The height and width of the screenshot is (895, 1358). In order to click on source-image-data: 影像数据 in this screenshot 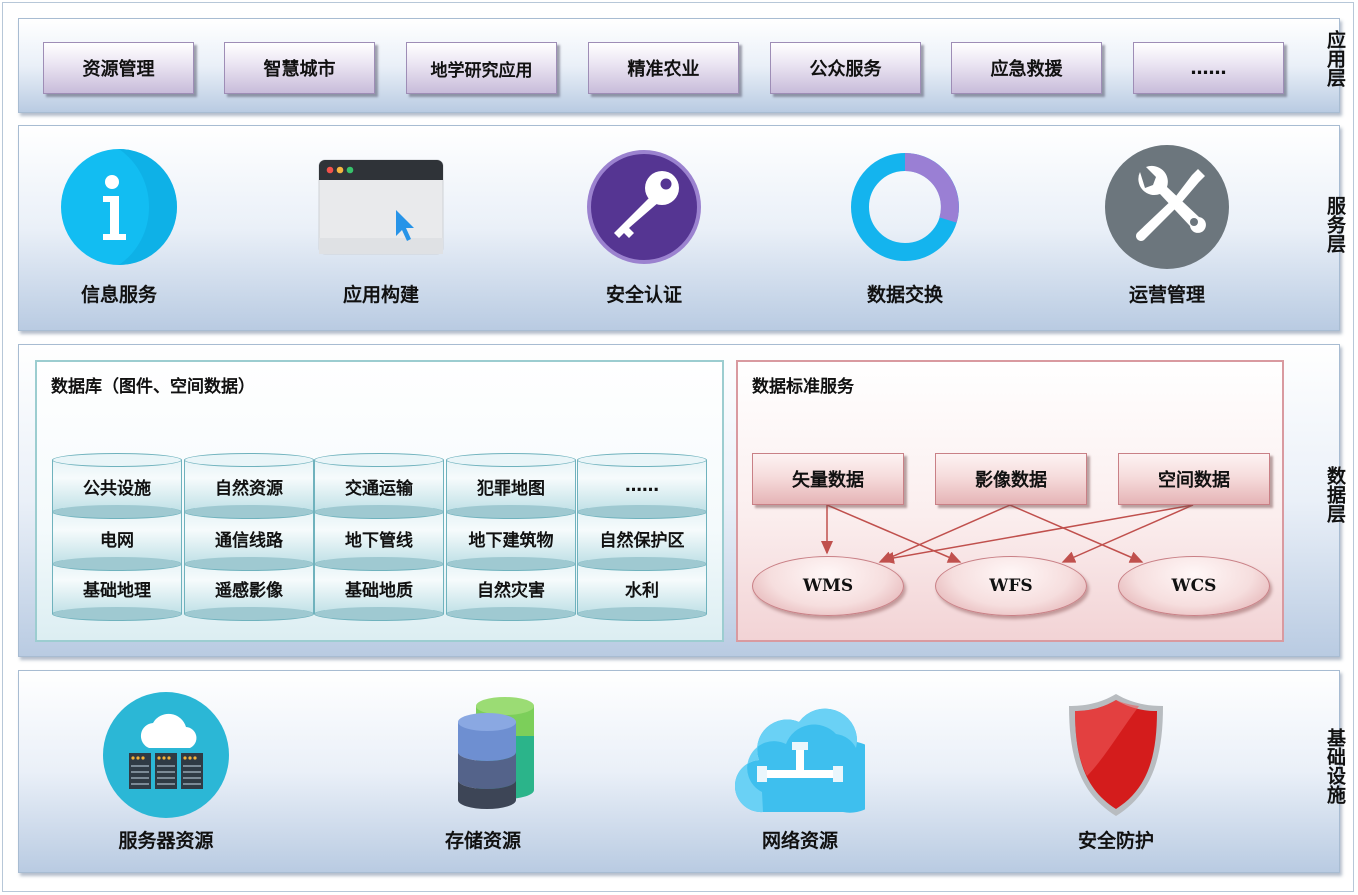, I will do `click(1011, 479)`.